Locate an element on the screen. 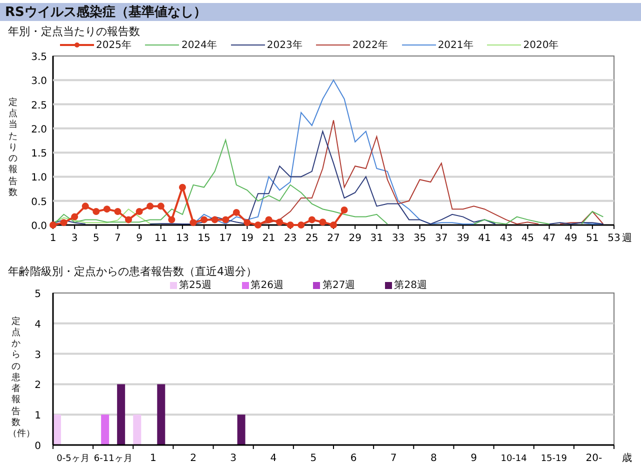 This screenshot has height=468, width=641. x-tick-label: 19 is located at coordinates (247, 238).